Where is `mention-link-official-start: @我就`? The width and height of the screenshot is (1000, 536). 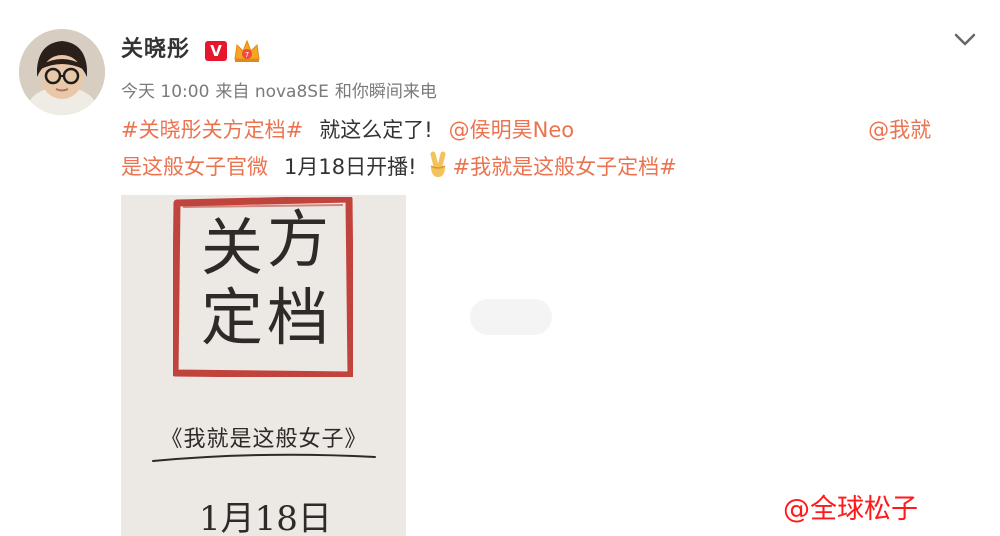 mention-link-official-start: @我就 is located at coordinates (899, 130).